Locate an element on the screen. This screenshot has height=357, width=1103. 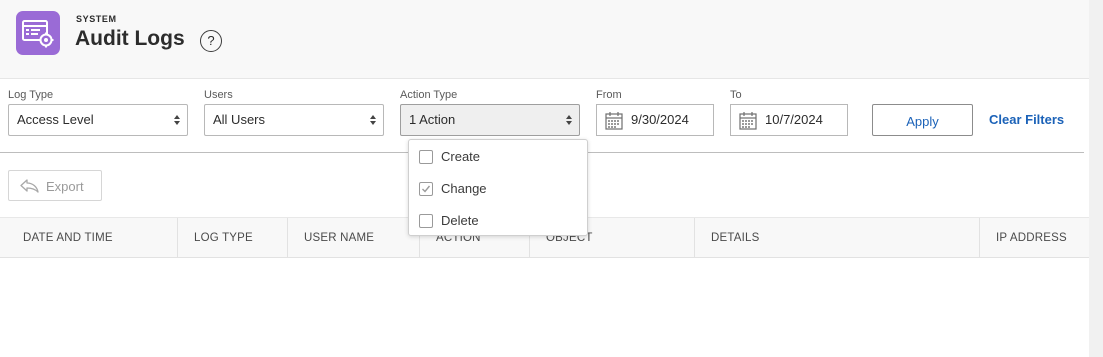
from-date-input: 9/30/2024 is located at coordinates (655, 120).